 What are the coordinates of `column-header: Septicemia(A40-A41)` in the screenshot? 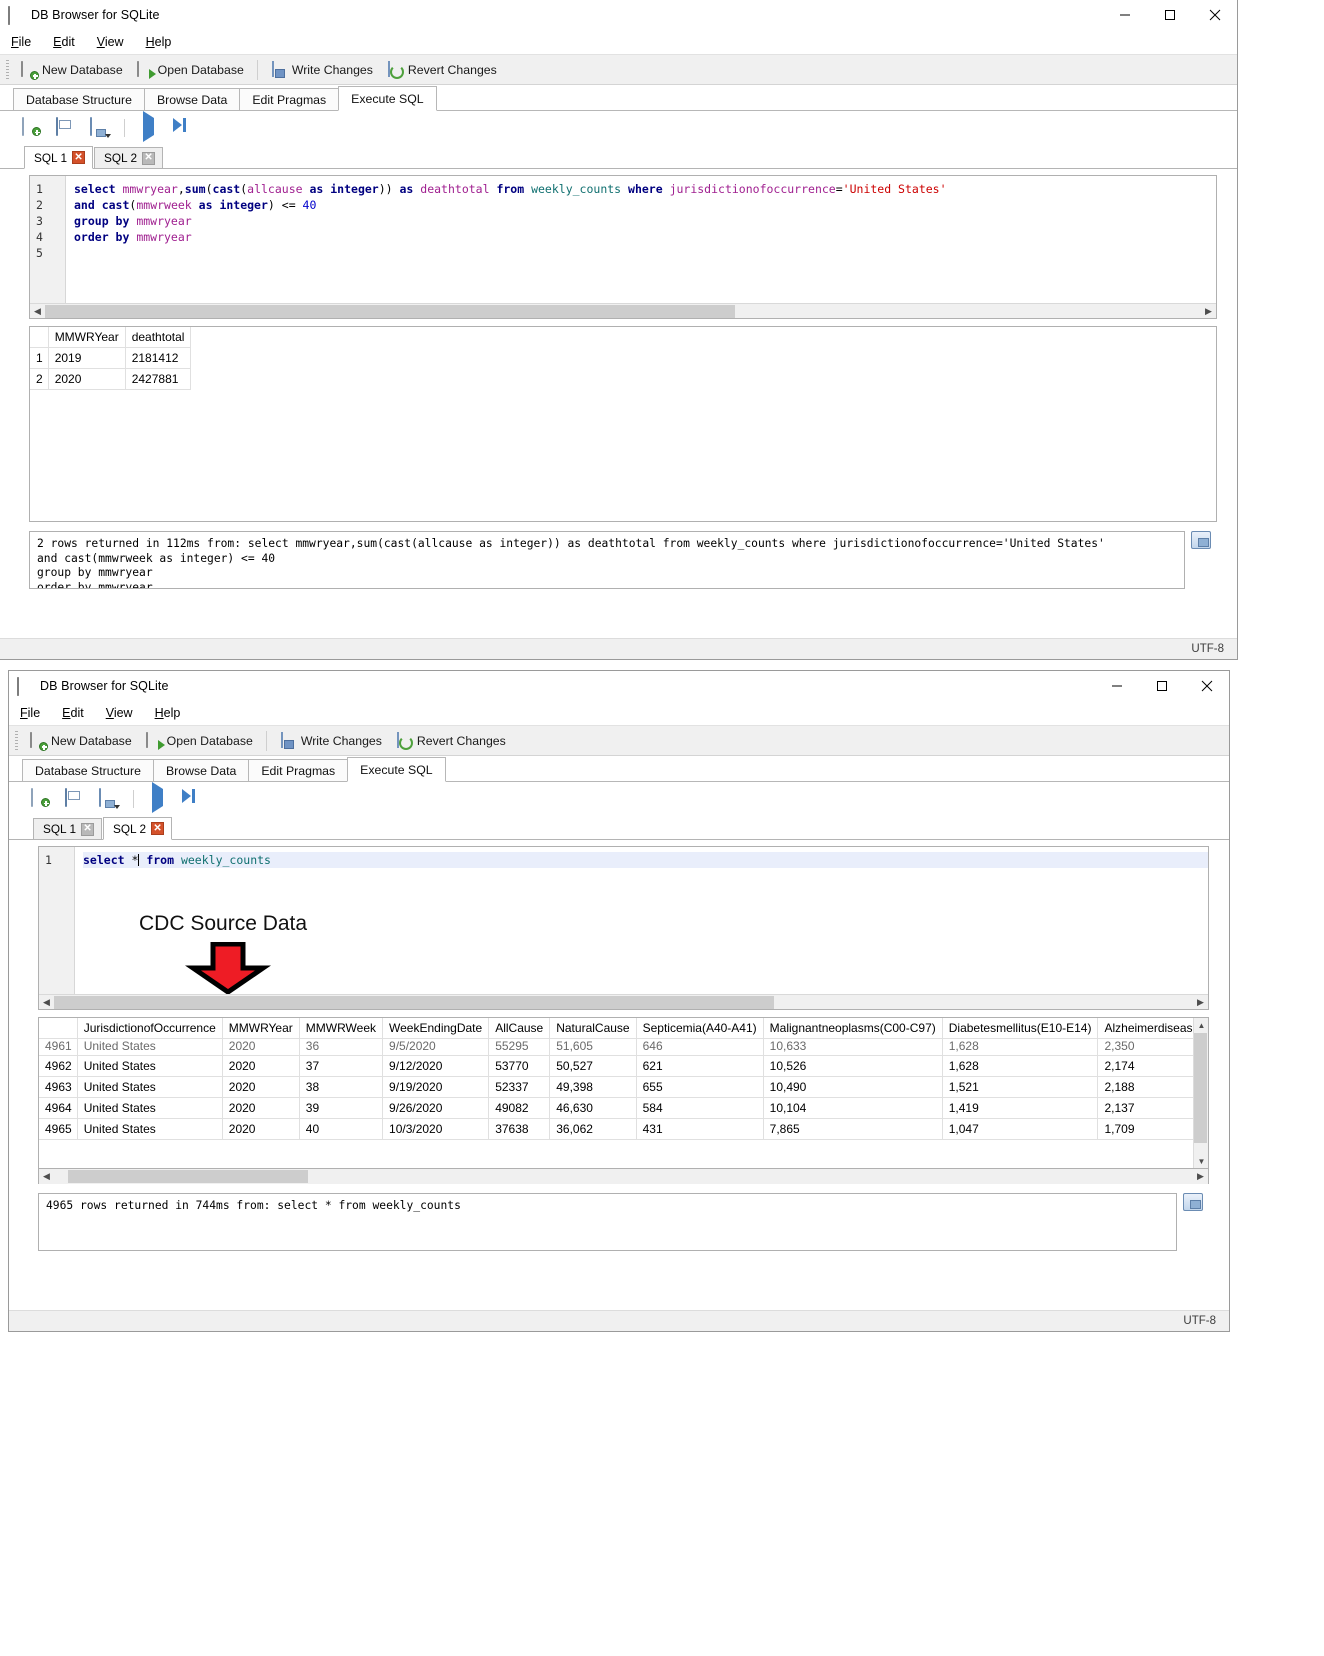 It's located at (700, 1028).